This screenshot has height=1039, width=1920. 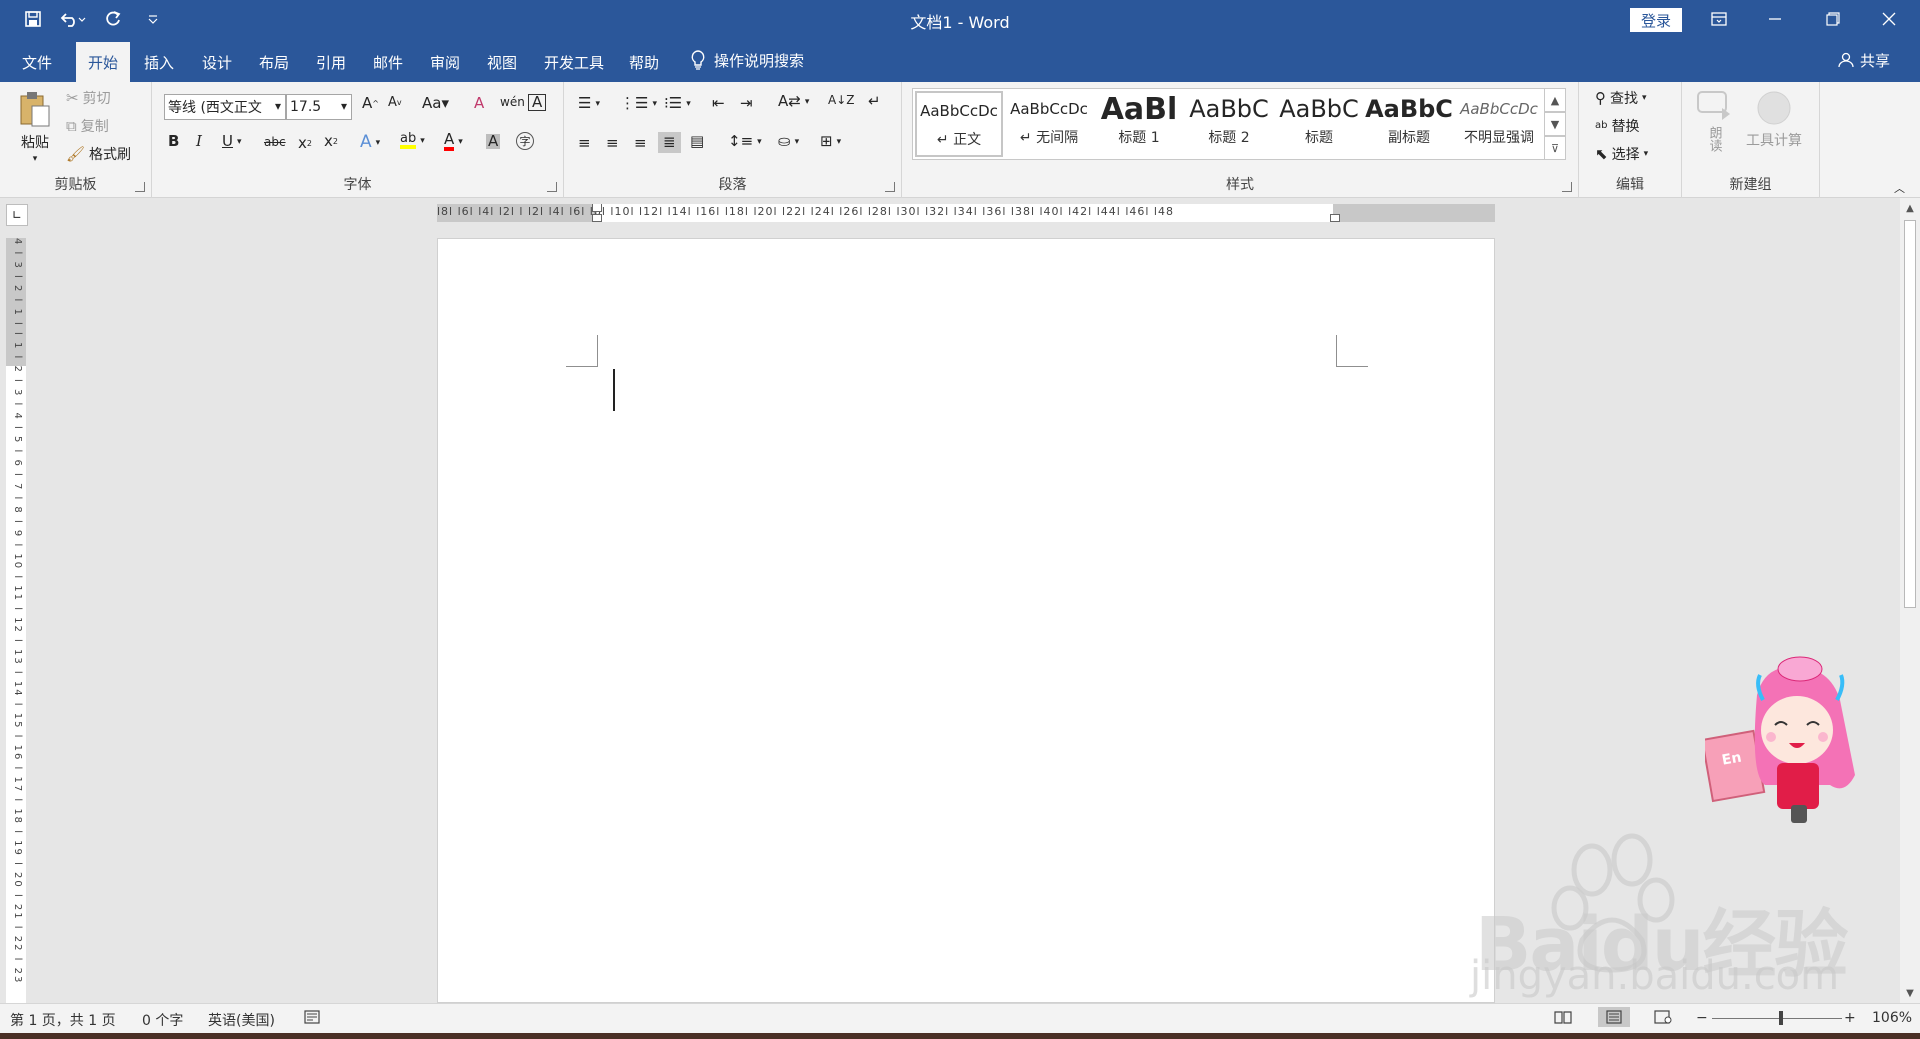 I want to click on character-border-button: A, so click(x=537, y=102).